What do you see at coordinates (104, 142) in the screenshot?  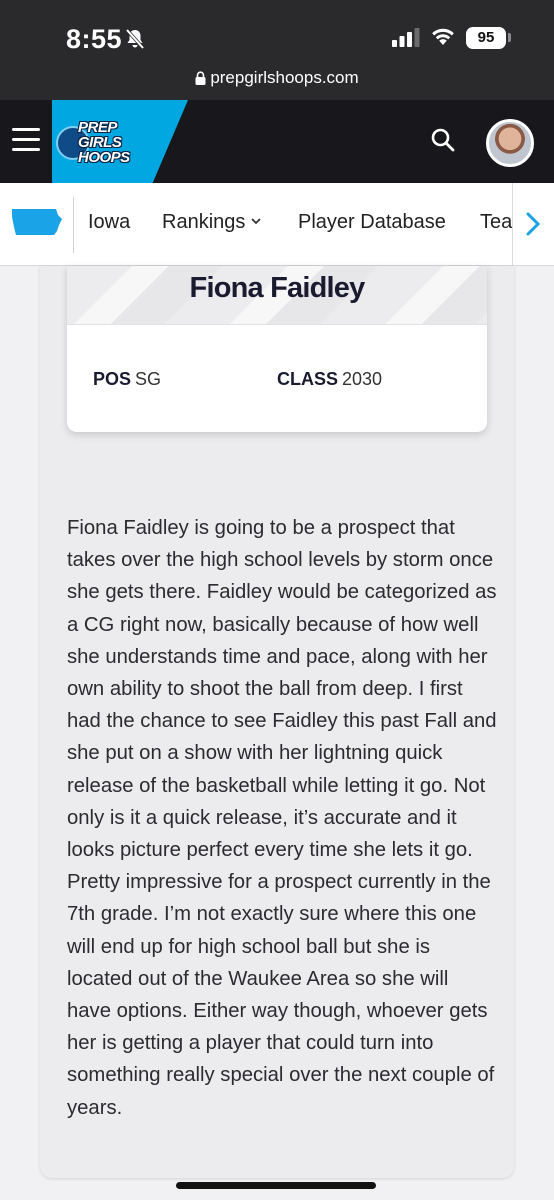 I see `logo-text: PREP GIRLS HOOPS` at bounding box center [104, 142].